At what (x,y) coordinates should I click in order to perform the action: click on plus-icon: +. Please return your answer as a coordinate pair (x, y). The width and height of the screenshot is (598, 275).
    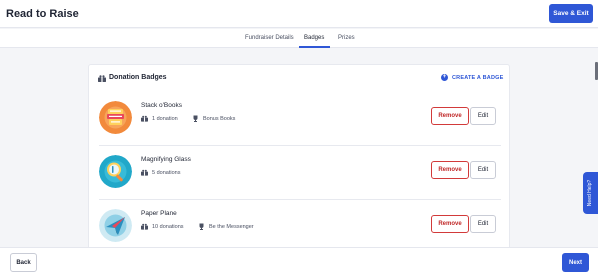
    Looking at the image, I should click on (444, 77).